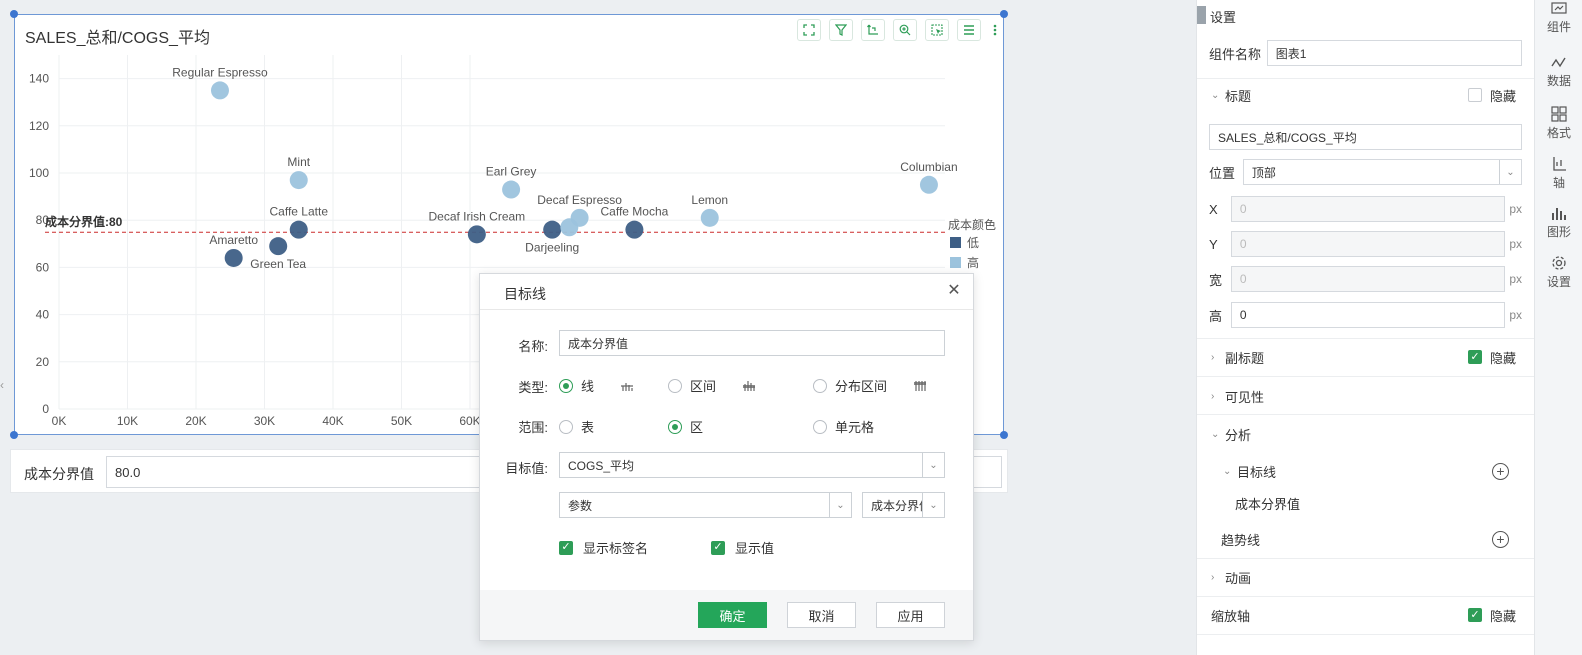  What do you see at coordinates (43, 315) in the screenshot?
I see `y-tick-label: 40` at bounding box center [43, 315].